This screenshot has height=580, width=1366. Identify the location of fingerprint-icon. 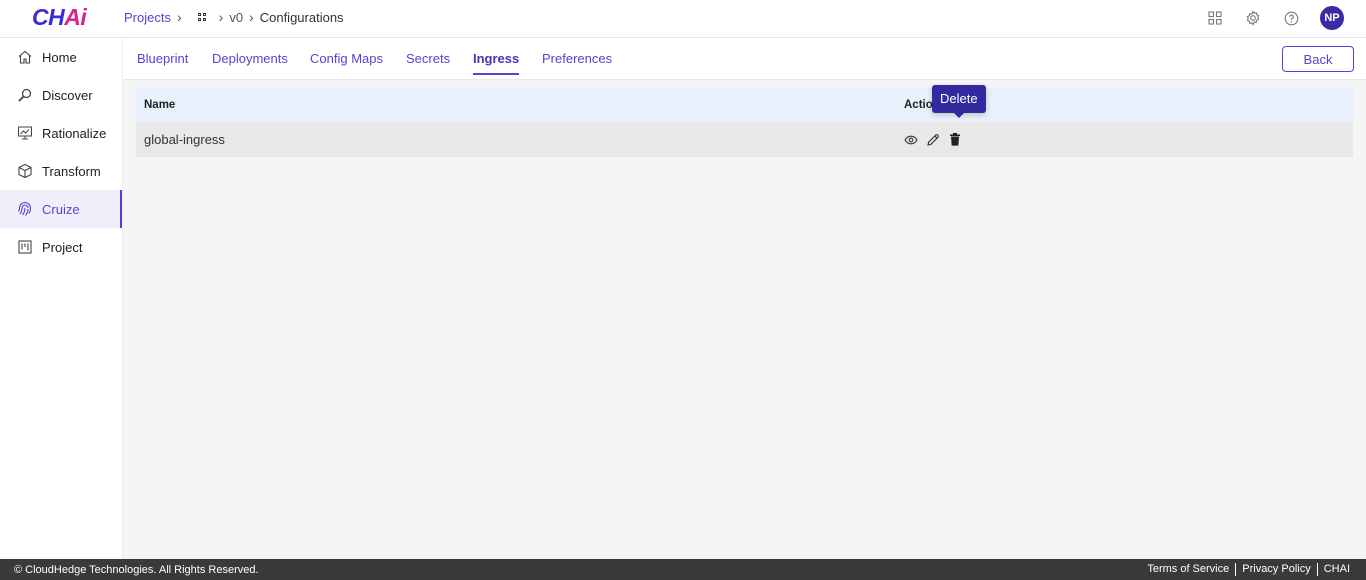
(25, 209).